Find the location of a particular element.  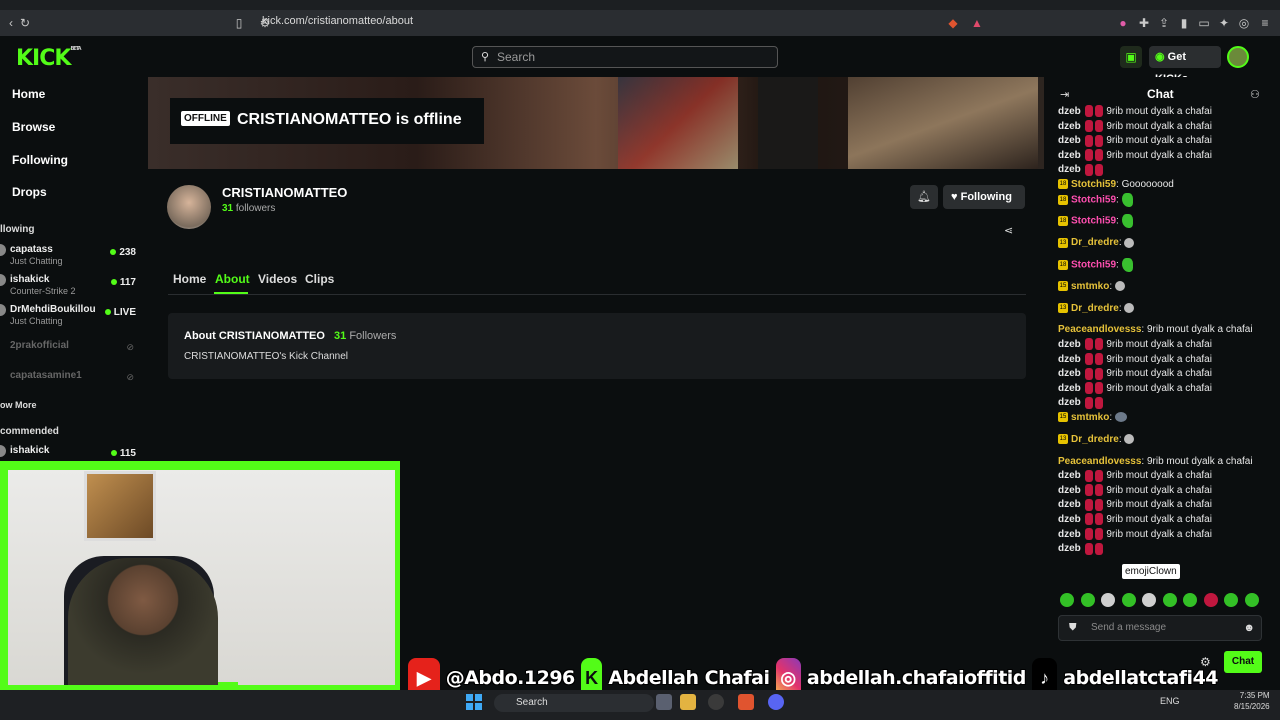

input-language: ENG is located at coordinates (1170, 701).